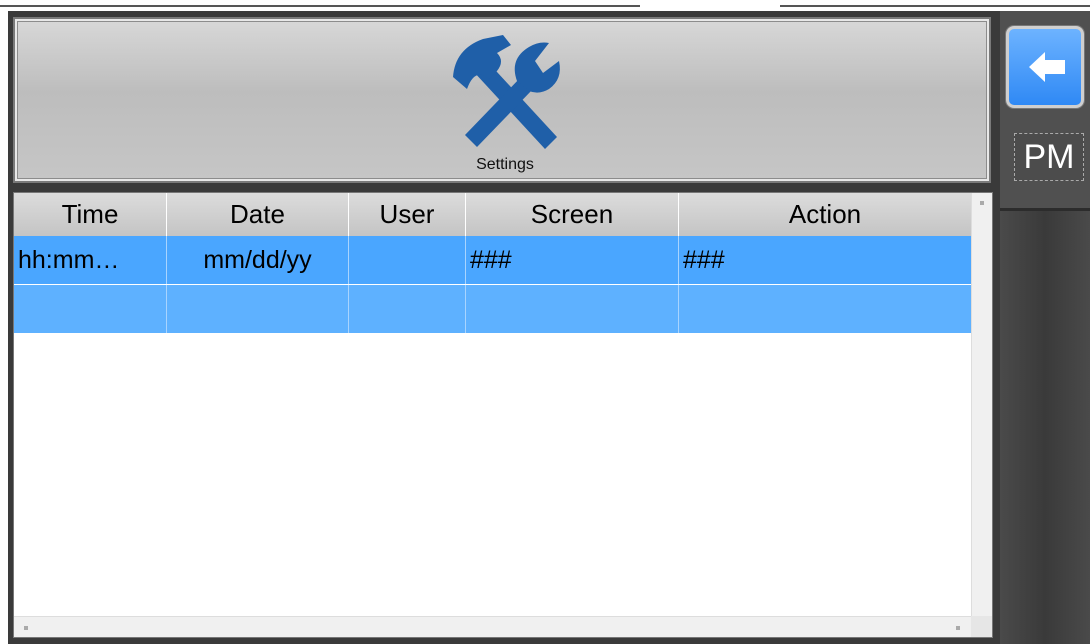  I want to click on top-strip, so click(545, 5).